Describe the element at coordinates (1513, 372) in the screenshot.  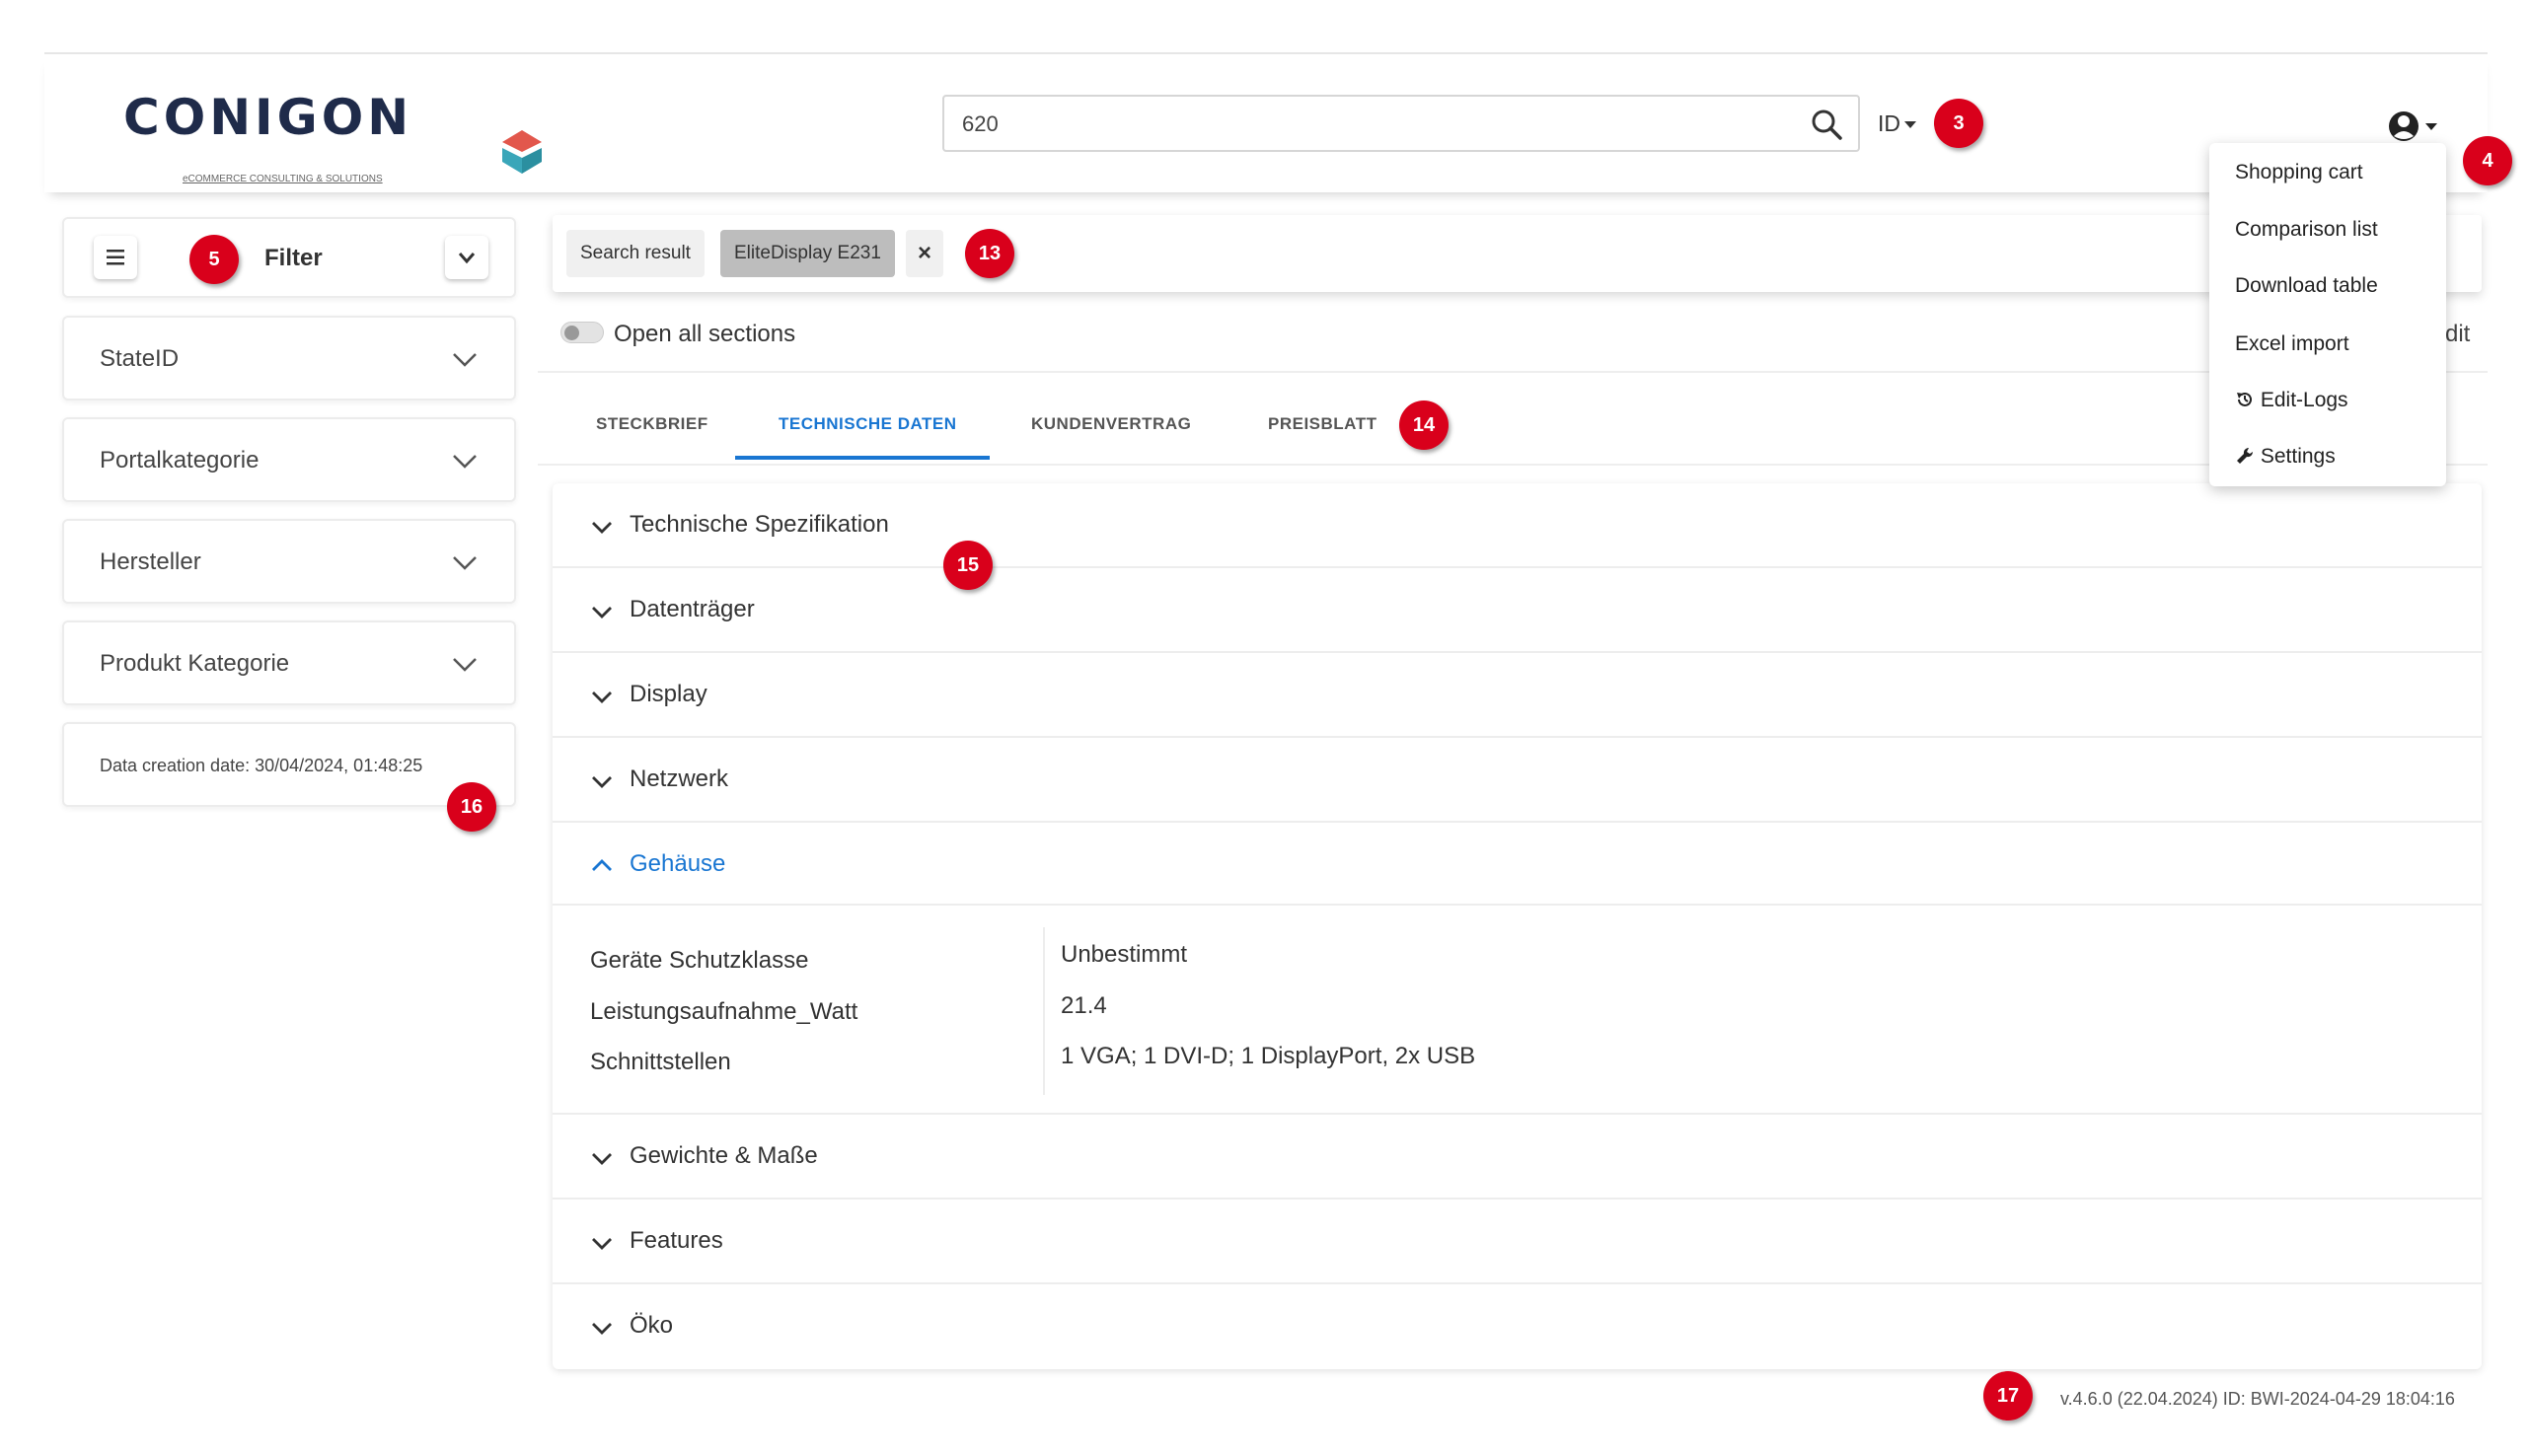
I see `divider` at that location.